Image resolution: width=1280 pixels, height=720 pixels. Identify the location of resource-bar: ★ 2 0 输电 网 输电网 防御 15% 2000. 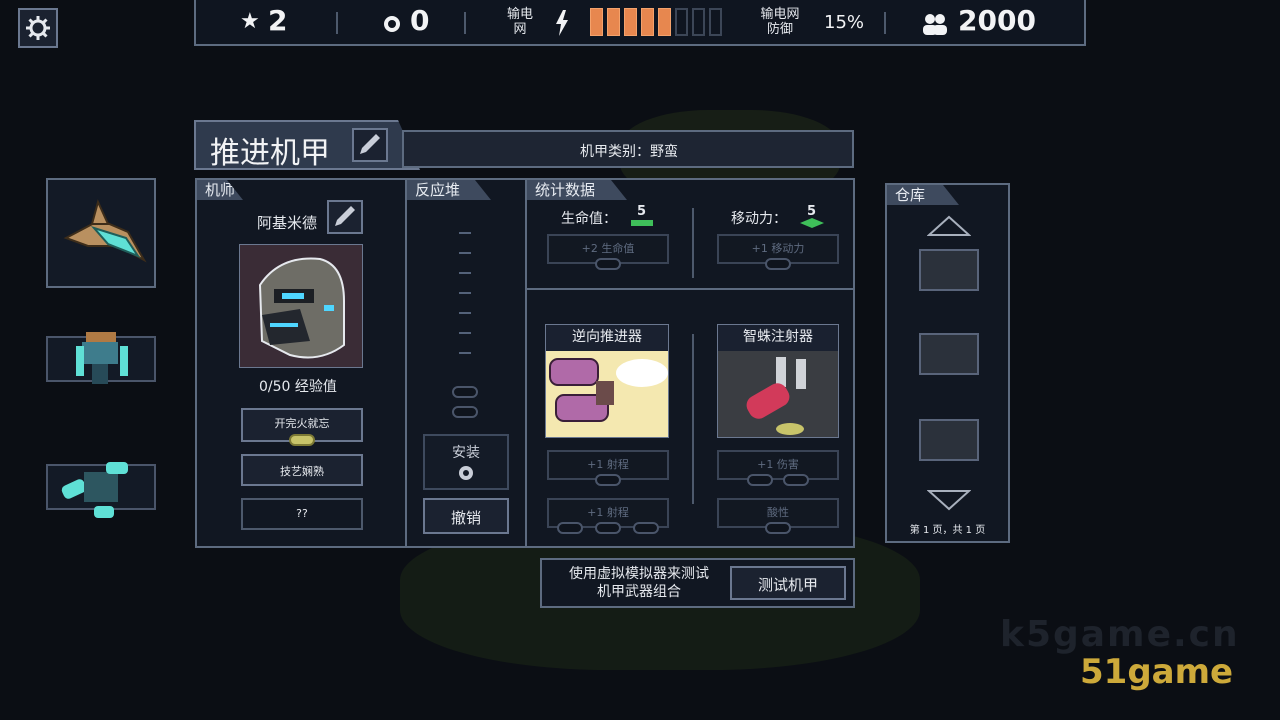
(640, 23).